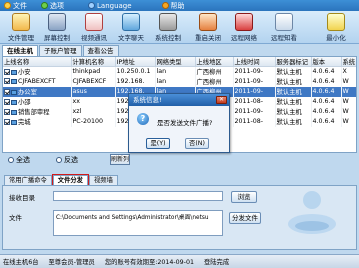  What do you see at coordinates (11, 160) in the screenshot?
I see `radio-icon` at bounding box center [11, 160].